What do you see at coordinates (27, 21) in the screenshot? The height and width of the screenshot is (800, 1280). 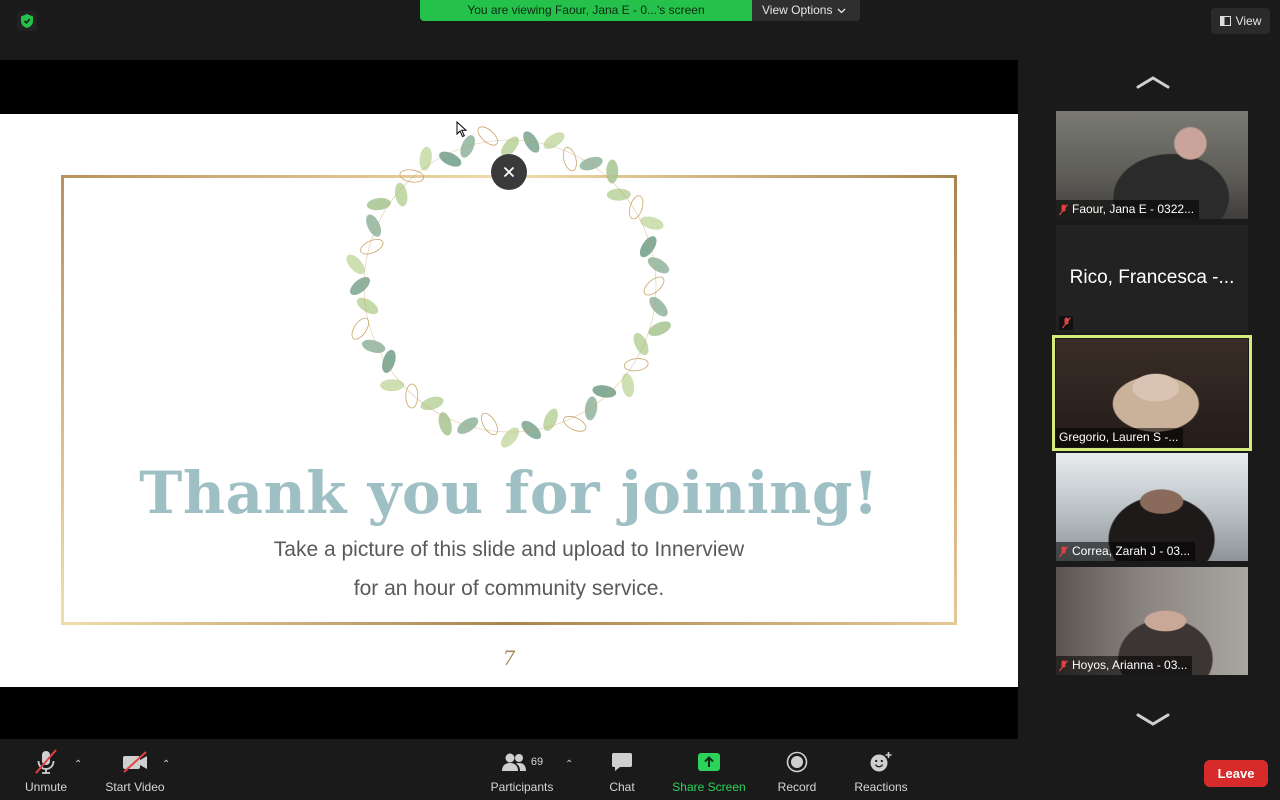 I see `security-shield-icon` at bounding box center [27, 21].